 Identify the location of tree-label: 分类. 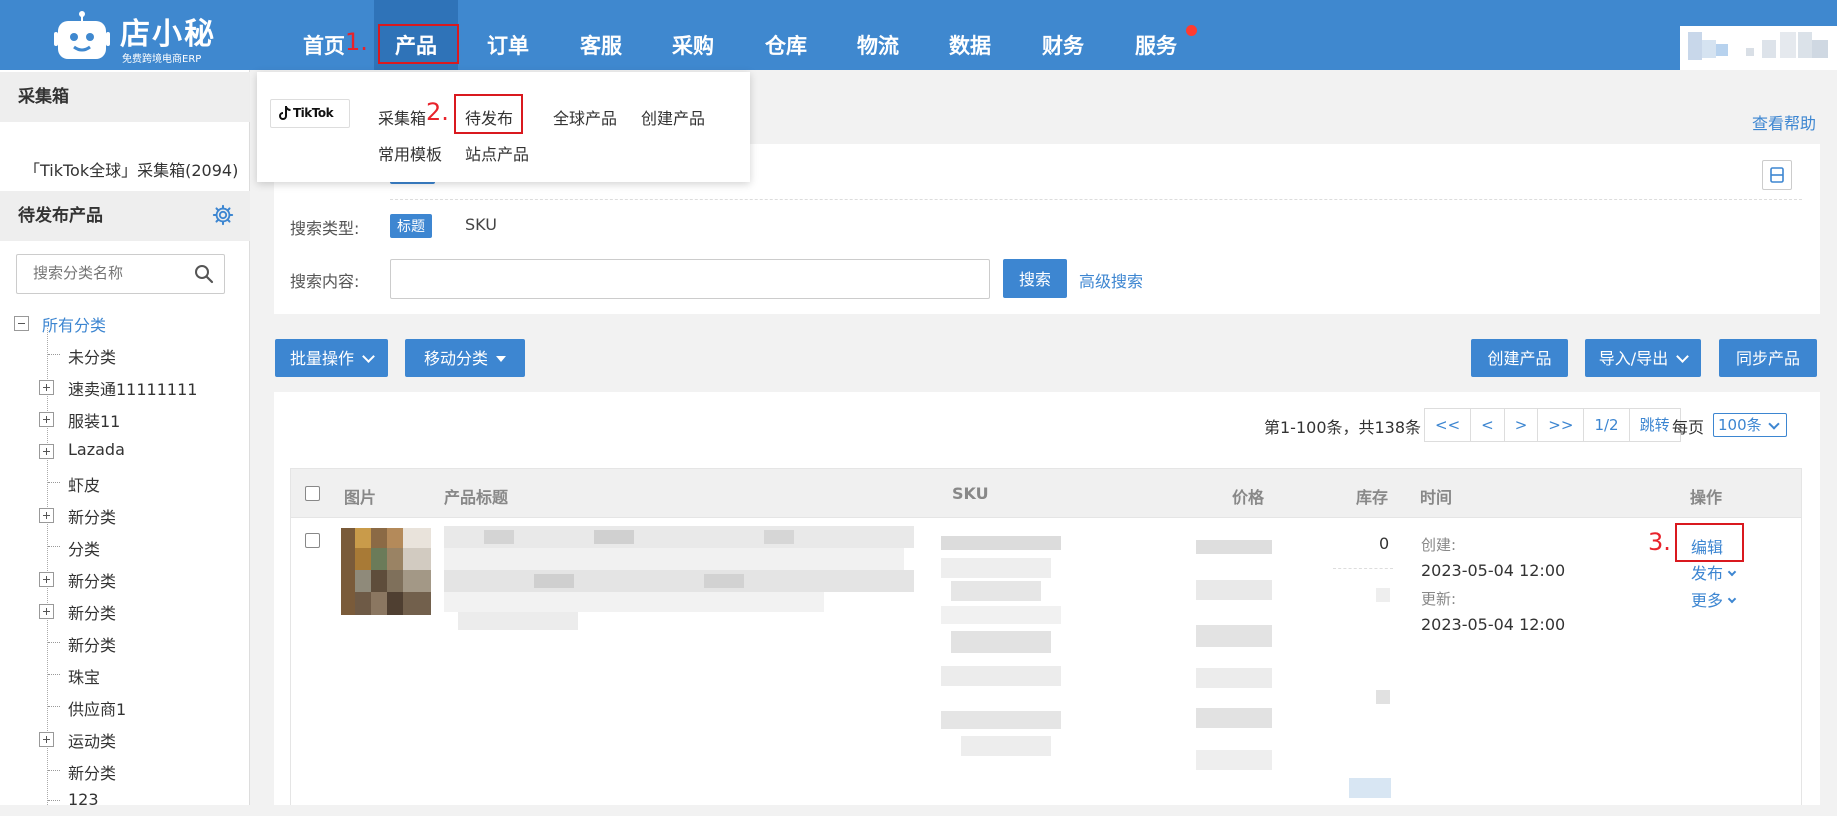
(84, 548).